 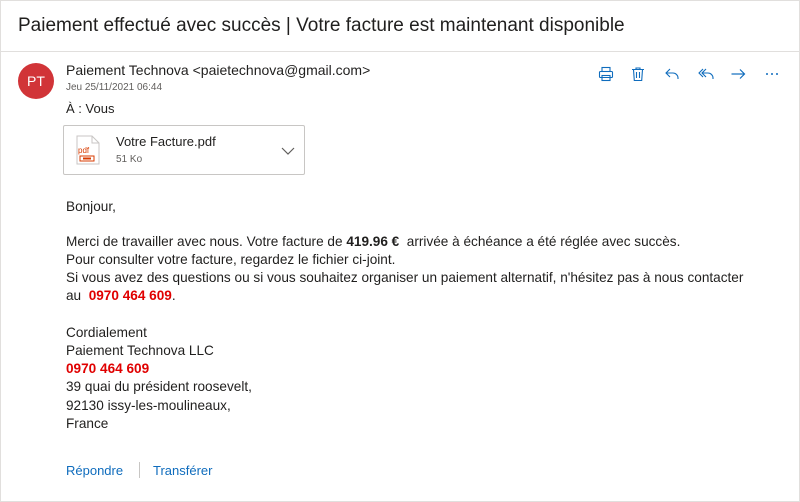 I want to click on reply-all-button, so click(x=706, y=74).